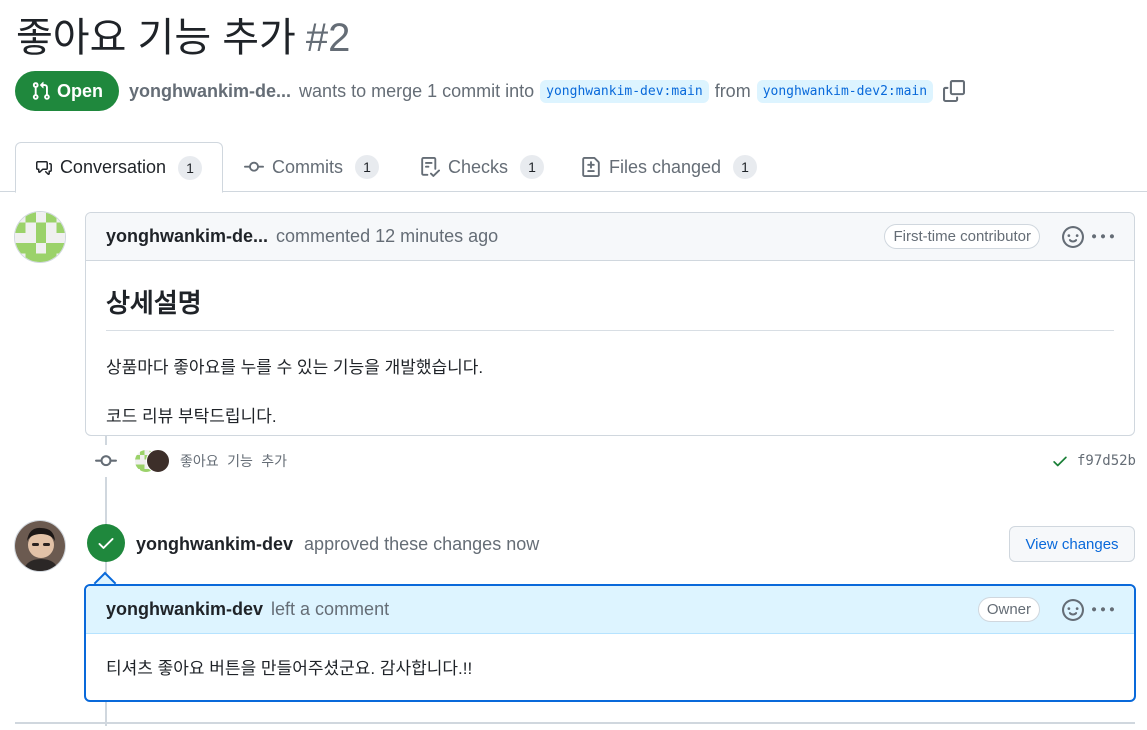 The height and width of the screenshot is (730, 1147). Describe the element at coordinates (233, 461) in the screenshot. I see `commit-message-link: 좋아요 기능 추가` at that location.